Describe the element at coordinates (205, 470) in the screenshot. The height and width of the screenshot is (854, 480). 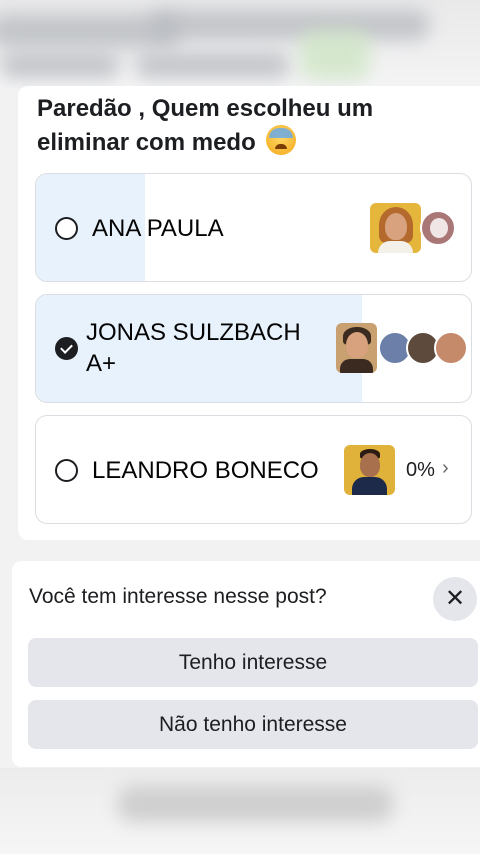
I see `option-label: LEANDRO BONECO` at that location.